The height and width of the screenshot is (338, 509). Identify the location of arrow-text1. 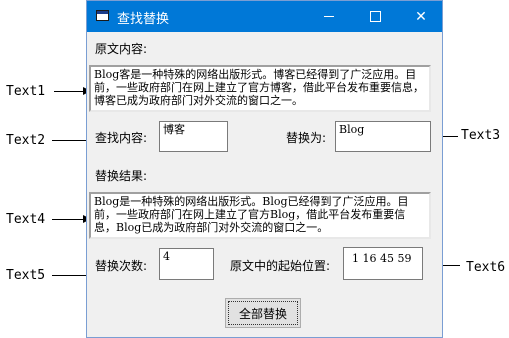
(72, 91).